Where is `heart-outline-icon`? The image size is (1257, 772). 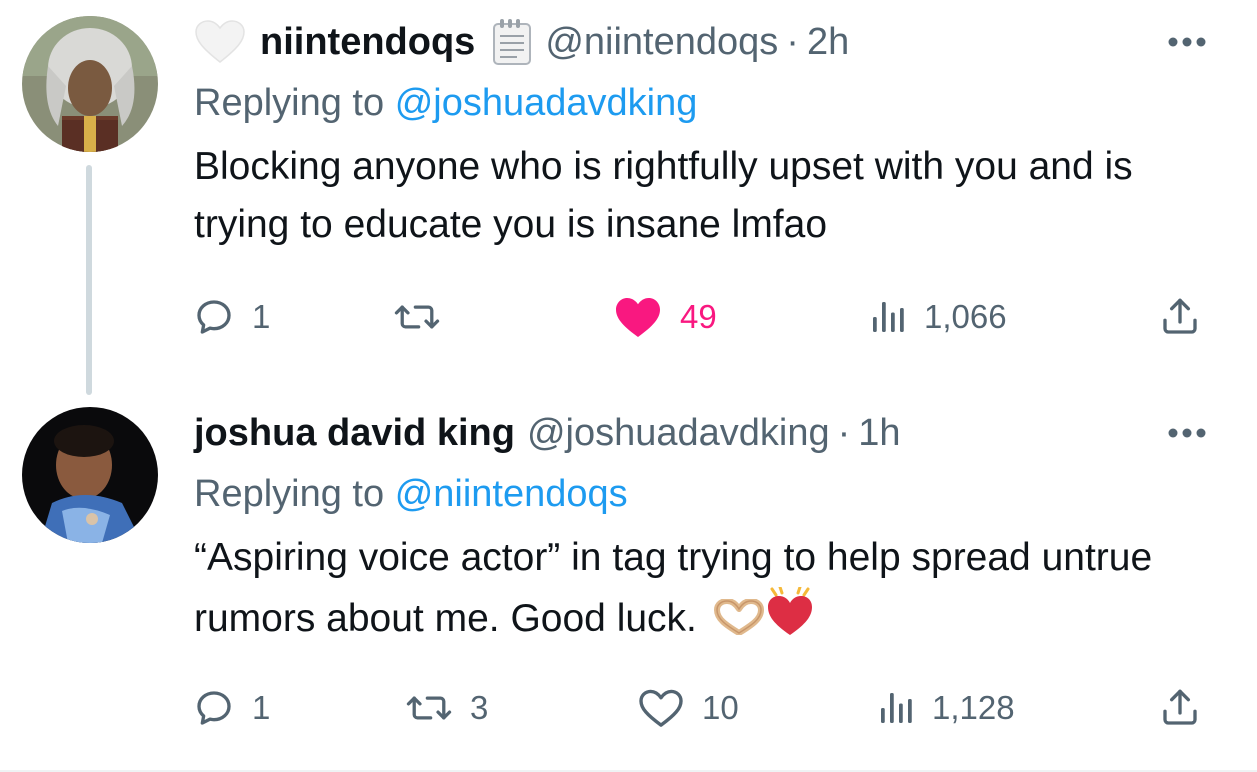
heart-outline-icon is located at coordinates (661, 708).